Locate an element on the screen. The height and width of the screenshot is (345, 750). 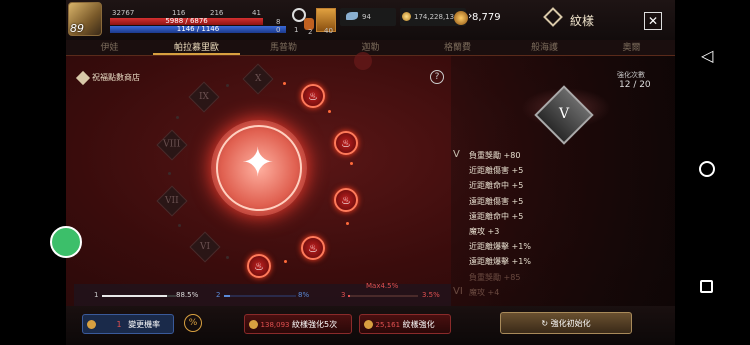
tier-node-ix: IX is located at coordinates (204, 97).